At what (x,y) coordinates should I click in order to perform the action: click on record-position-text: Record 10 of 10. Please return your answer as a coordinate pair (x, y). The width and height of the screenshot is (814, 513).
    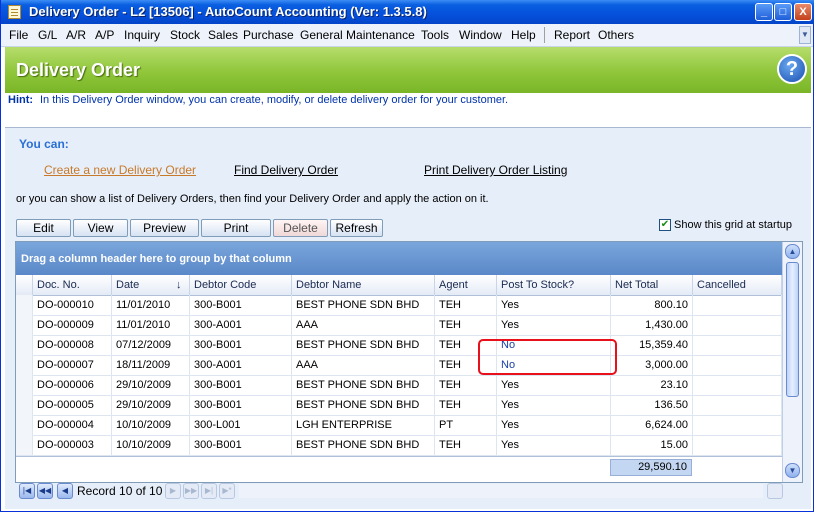
    Looking at the image, I should click on (120, 491).